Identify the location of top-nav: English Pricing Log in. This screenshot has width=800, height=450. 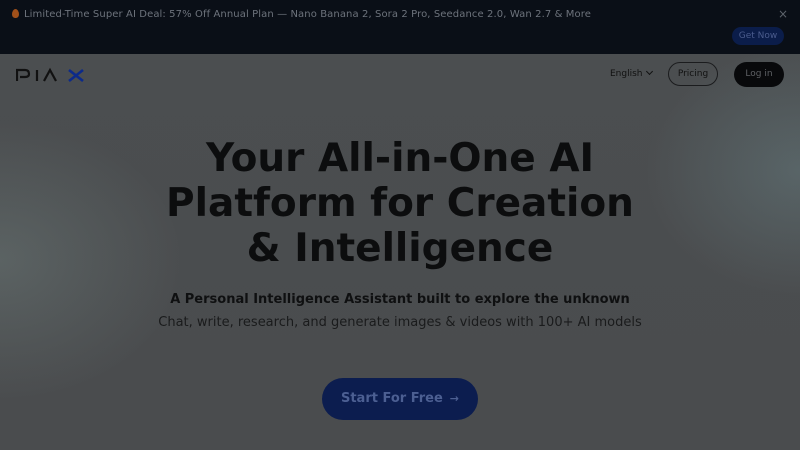
(400, 75).